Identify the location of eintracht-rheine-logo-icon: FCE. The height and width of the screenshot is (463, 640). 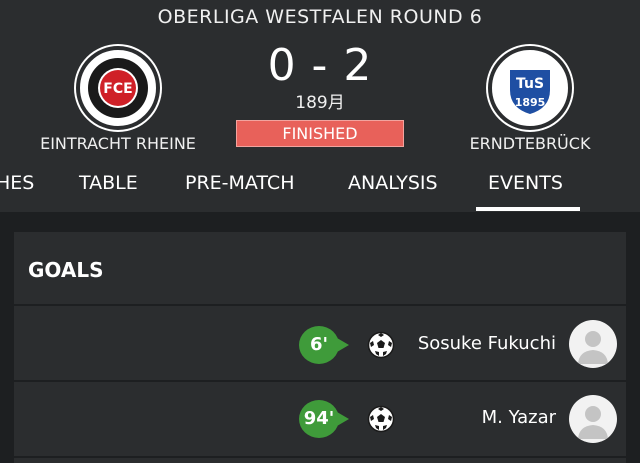
(118, 88).